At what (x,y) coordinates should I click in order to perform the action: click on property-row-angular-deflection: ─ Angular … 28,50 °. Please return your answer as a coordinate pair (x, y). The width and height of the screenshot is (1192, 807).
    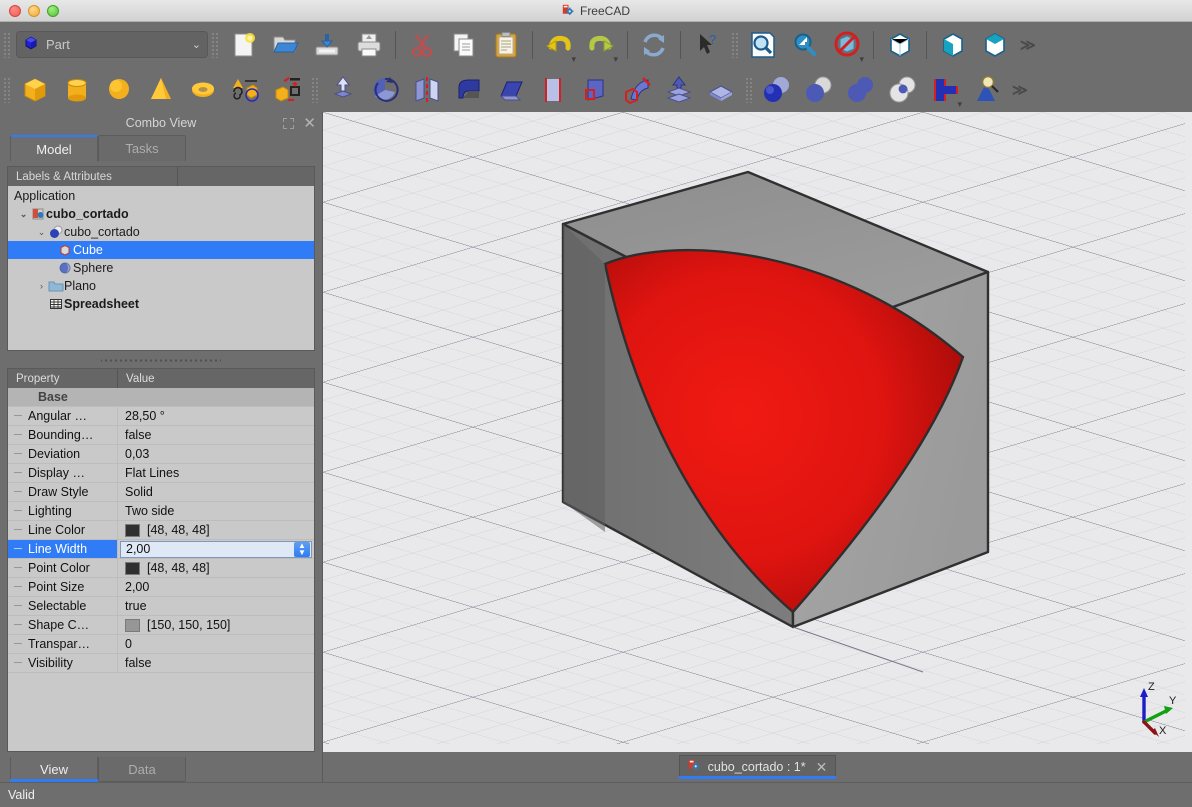
    Looking at the image, I should click on (161, 416).